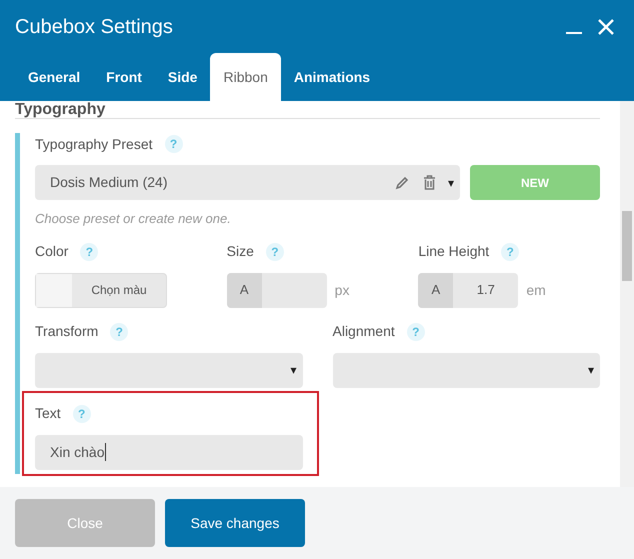 The width and height of the screenshot is (634, 559). What do you see at coordinates (94, 27) in the screenshot?
I see `window-title: Cubebox Settings` at bounding box center [94, 27].